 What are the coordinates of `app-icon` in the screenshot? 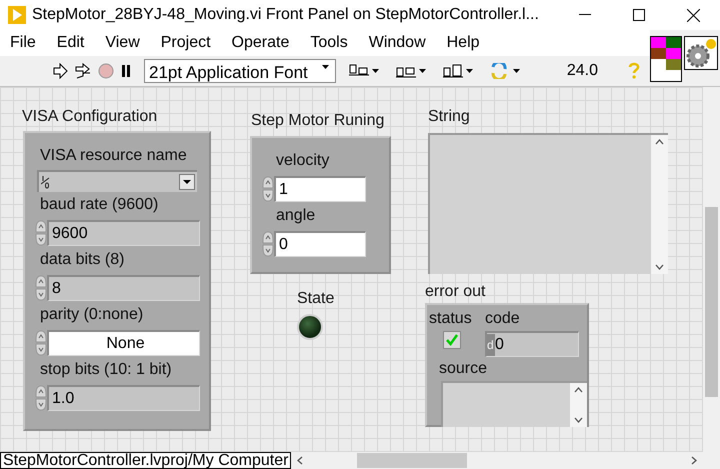 It's located at (17, 15).